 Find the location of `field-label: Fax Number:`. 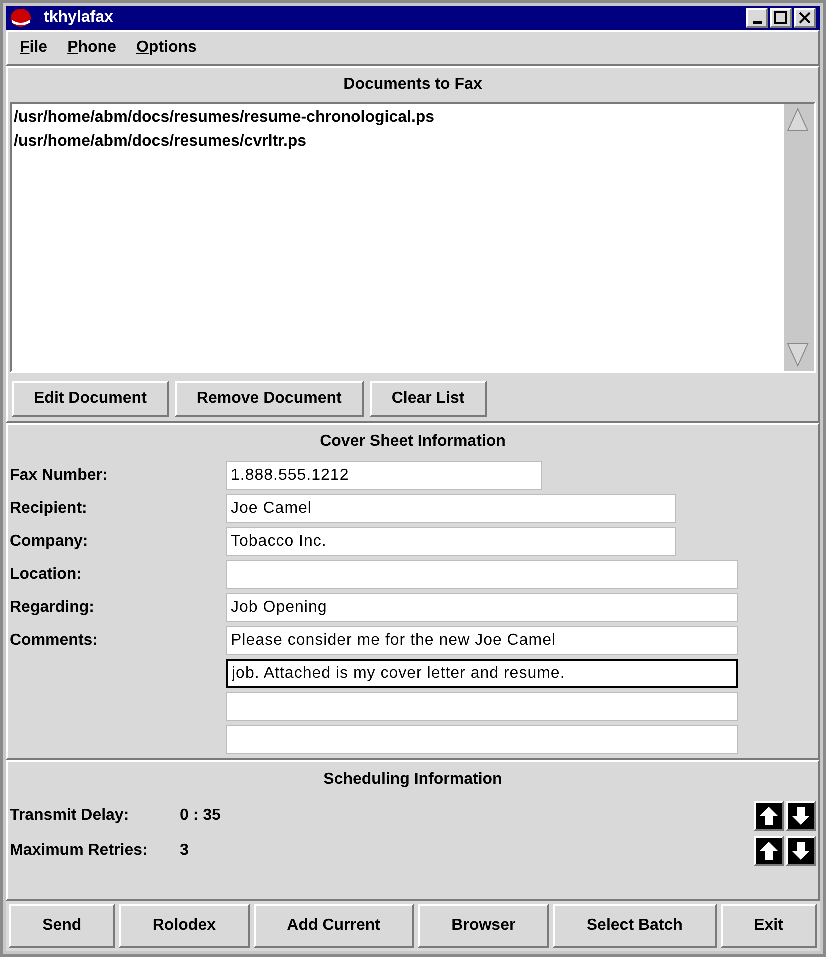

field-label: Fax Number: is located at coordinates (59, 476).